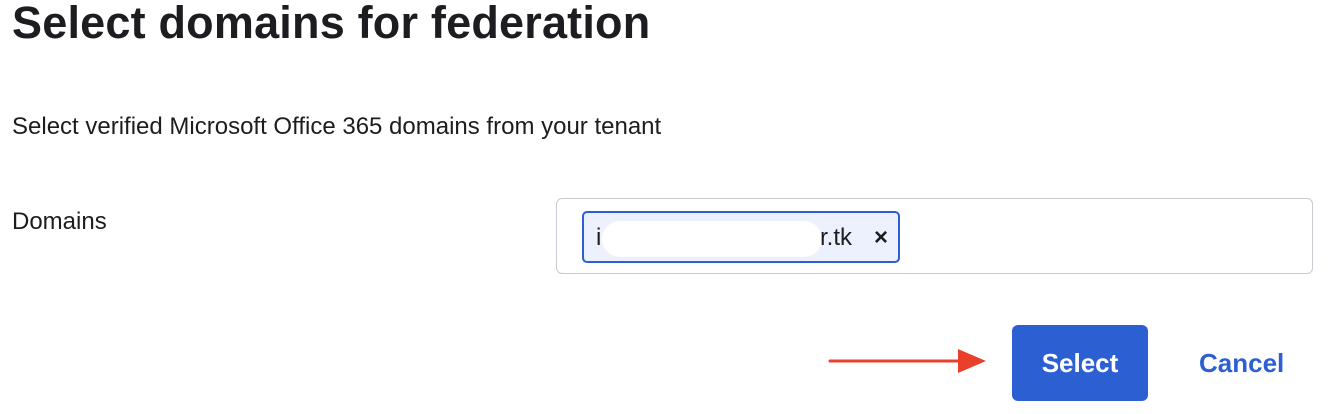  What do you see at coordinates (712, 239) in the screenshot?
I see `redaction-mask` at bounding box center [712, 239].